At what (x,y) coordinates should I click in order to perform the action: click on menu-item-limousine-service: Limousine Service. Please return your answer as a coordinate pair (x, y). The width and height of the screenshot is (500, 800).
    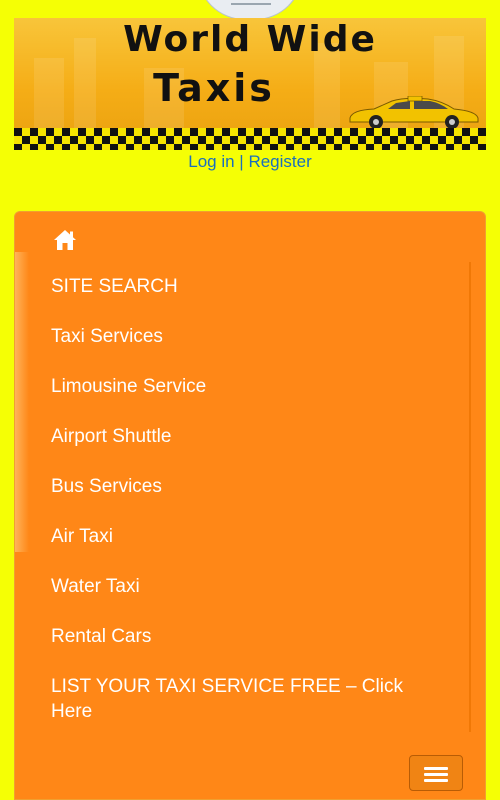
    Looking at the image, I should click on (241, 386).